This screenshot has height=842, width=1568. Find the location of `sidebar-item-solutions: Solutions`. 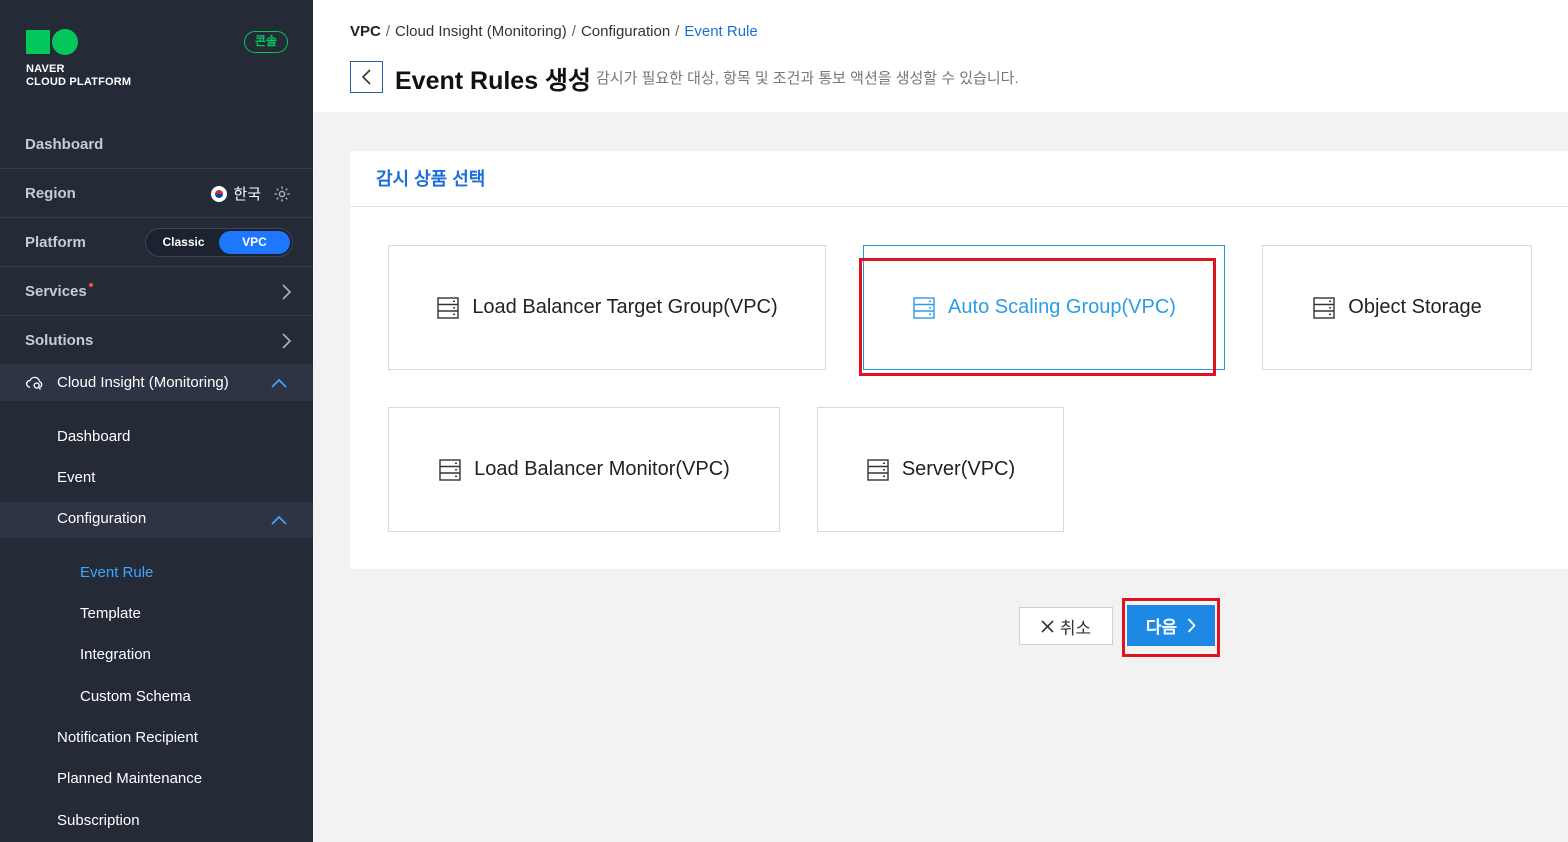

sidebar-item-solutions: Solutions is located at coordinates (156, 341).